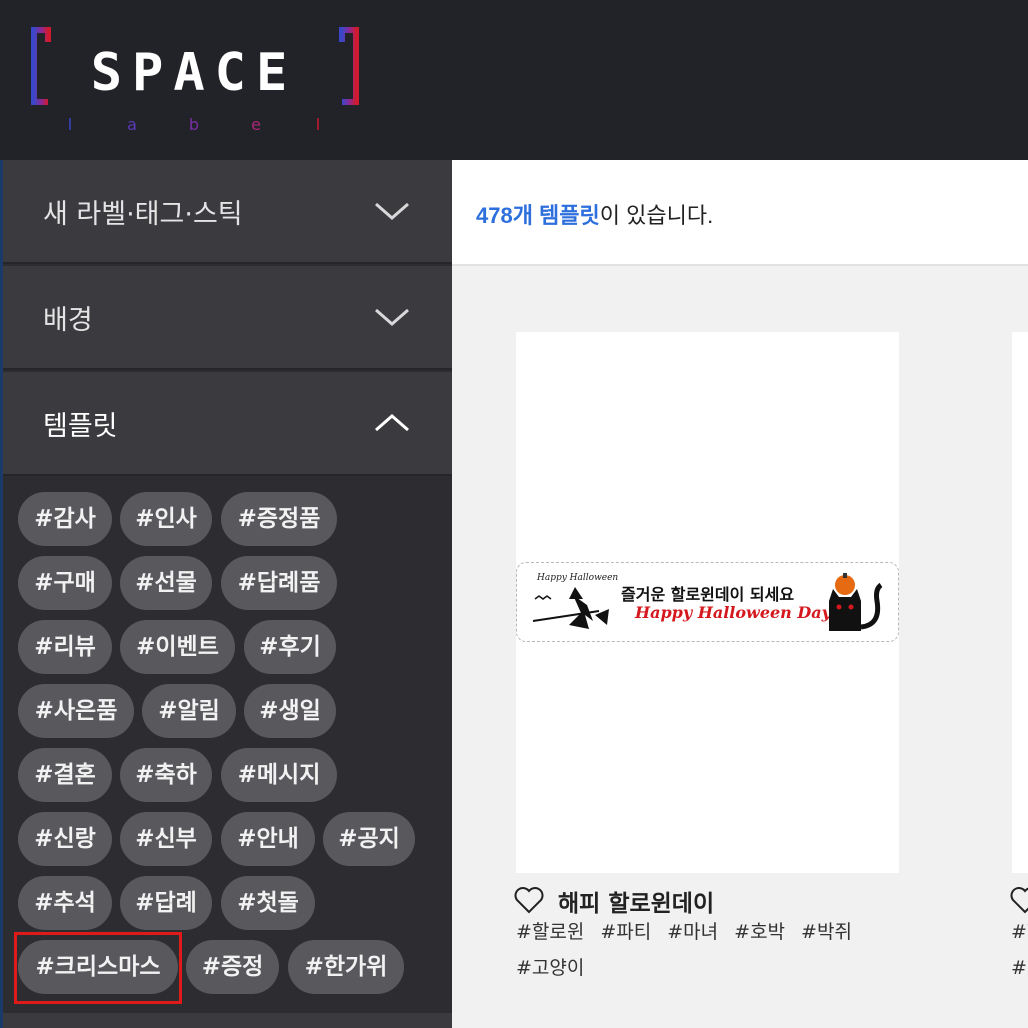  What do you see at coordinates (826, 932) in the screenshot?
I see `card-tag: #박쥐` at bounding box center [826, 932].